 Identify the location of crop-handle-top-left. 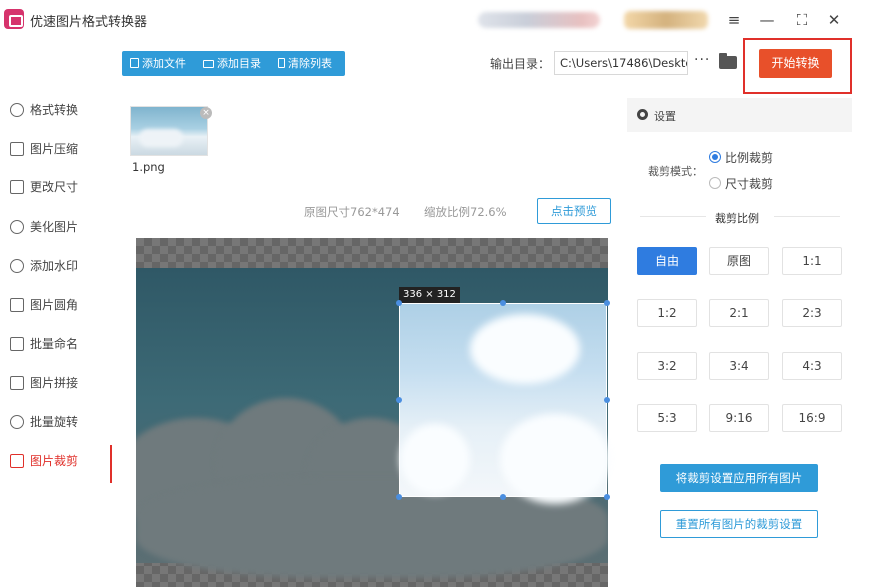
(399, 303).